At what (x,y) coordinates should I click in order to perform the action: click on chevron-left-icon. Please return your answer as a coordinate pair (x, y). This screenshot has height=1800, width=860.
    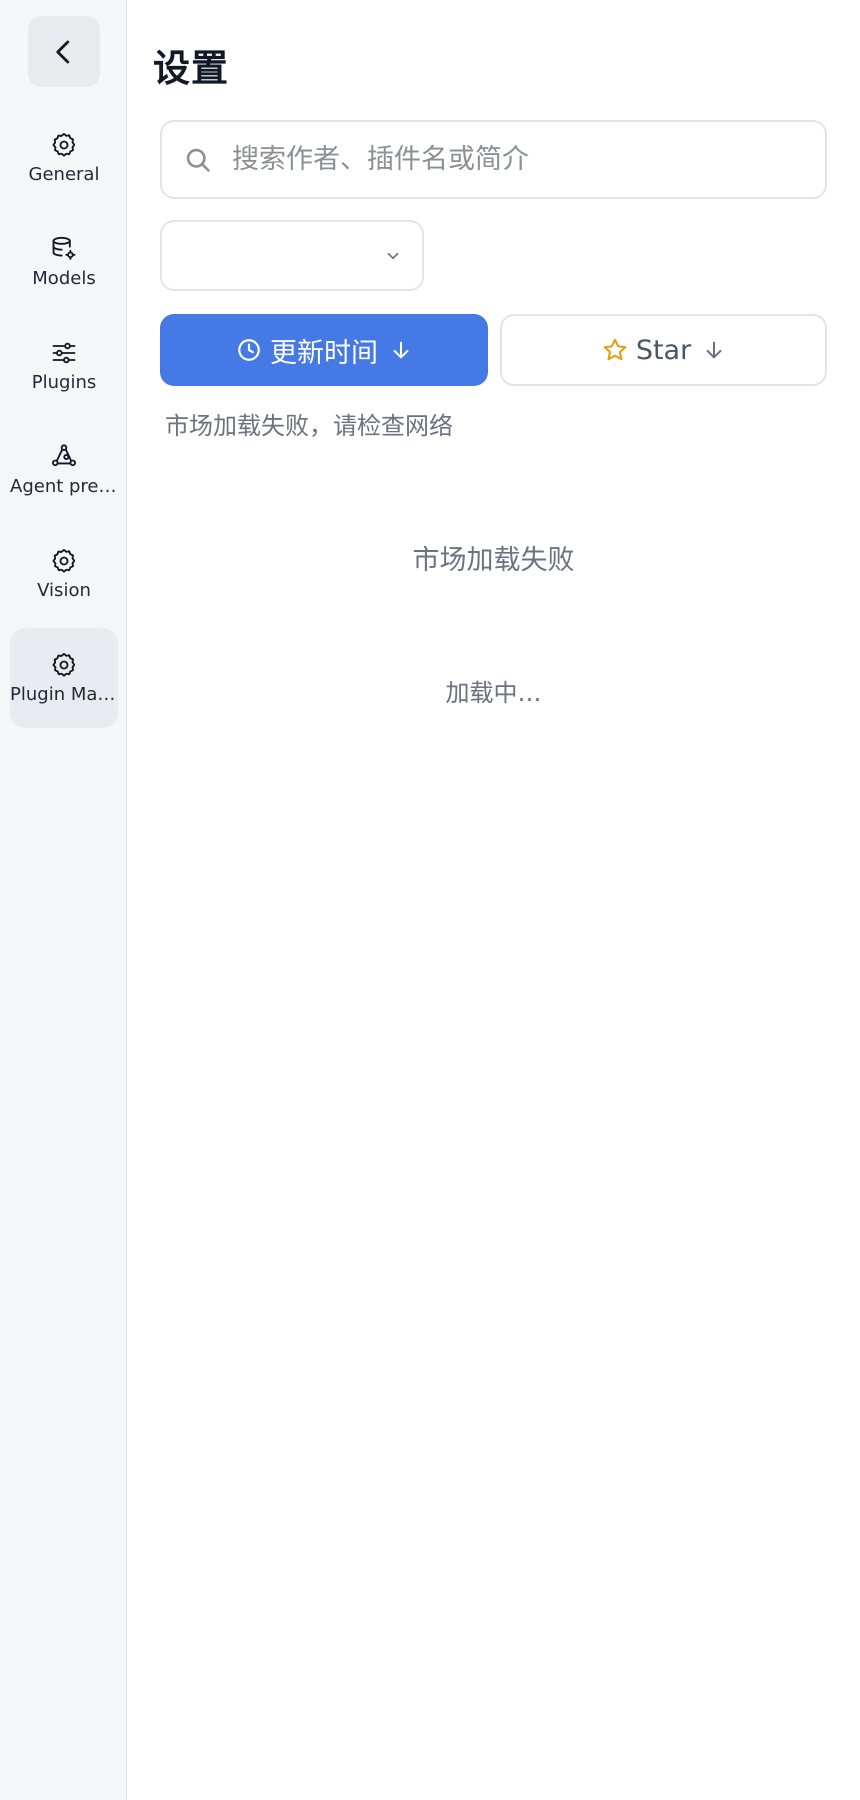
    Looking at the image, I should click on (63, 51).